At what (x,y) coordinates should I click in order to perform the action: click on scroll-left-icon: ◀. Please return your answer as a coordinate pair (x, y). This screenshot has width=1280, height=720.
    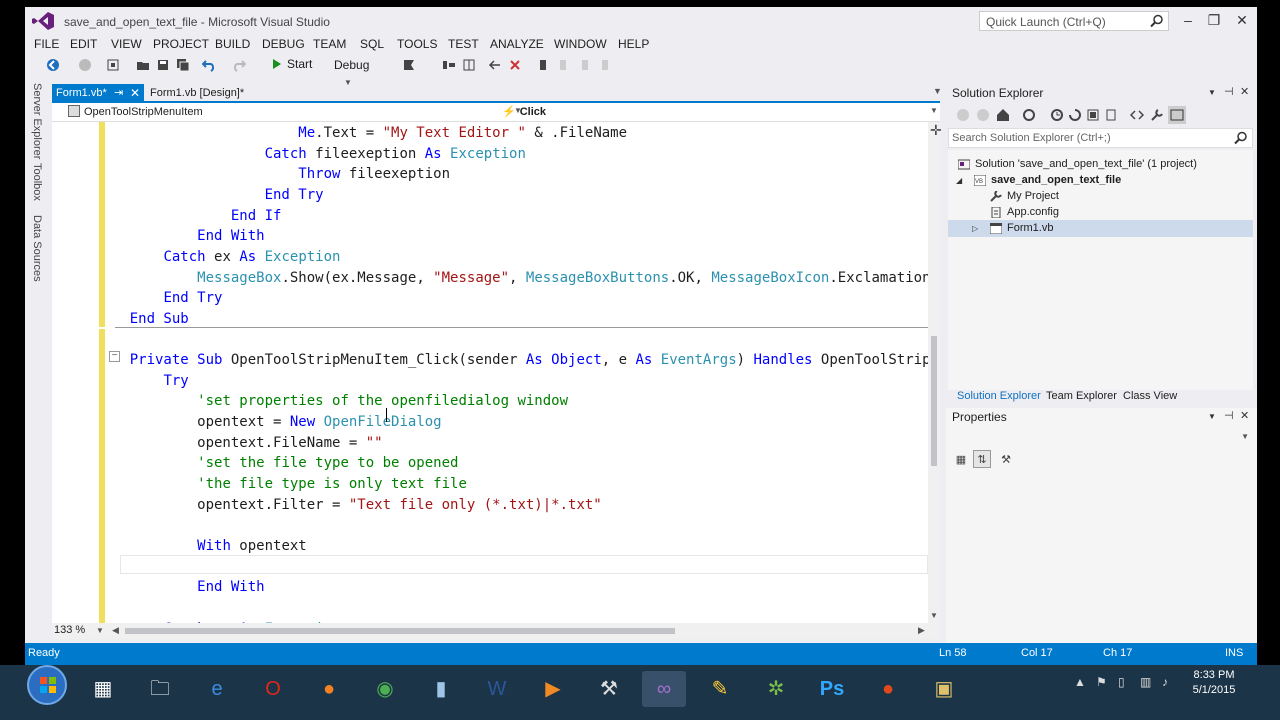
    Looking at the image, I should click on (115, 630).